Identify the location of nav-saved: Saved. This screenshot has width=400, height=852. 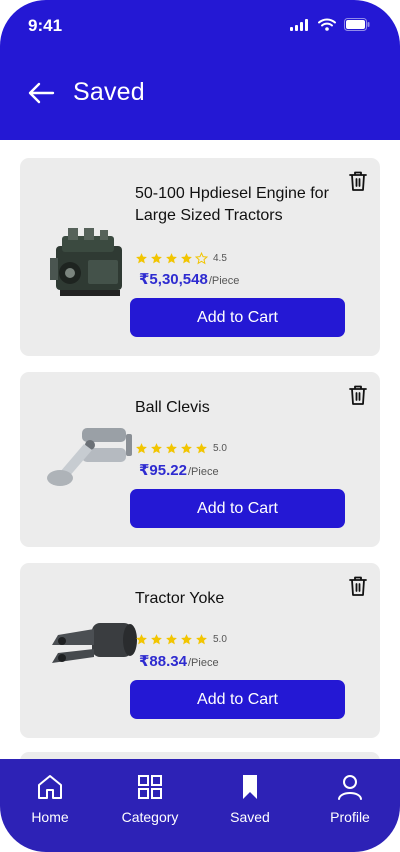
(250, 805).